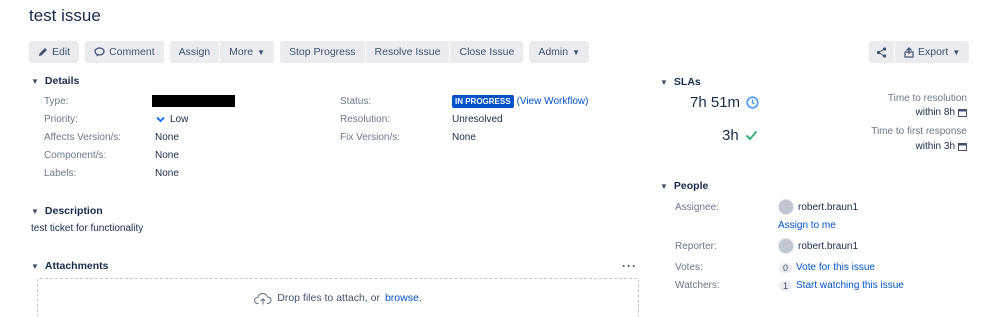 This screenshot has width=998, height=317. I want to click on admin-label: Admin, so click(553, 52).